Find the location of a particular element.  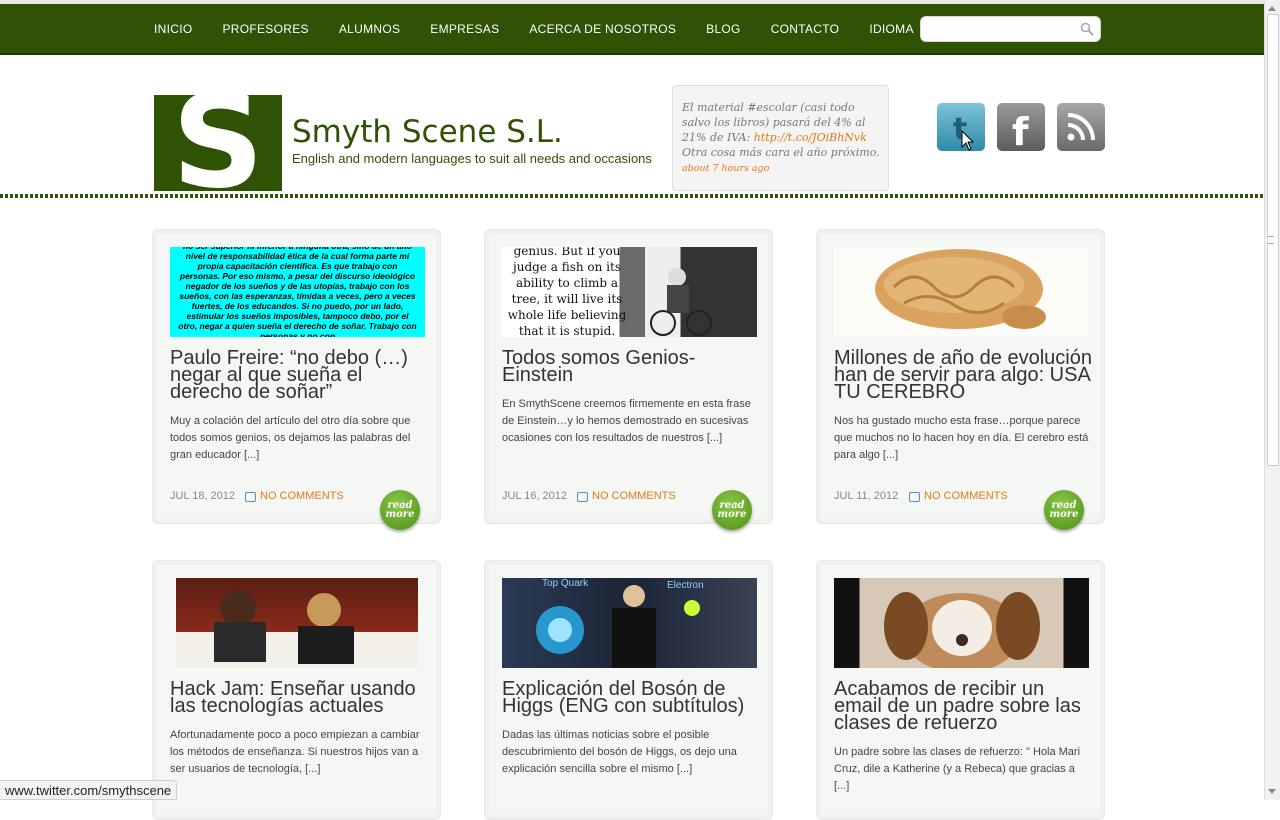

search-icon is located at coordinates (1087, 29).